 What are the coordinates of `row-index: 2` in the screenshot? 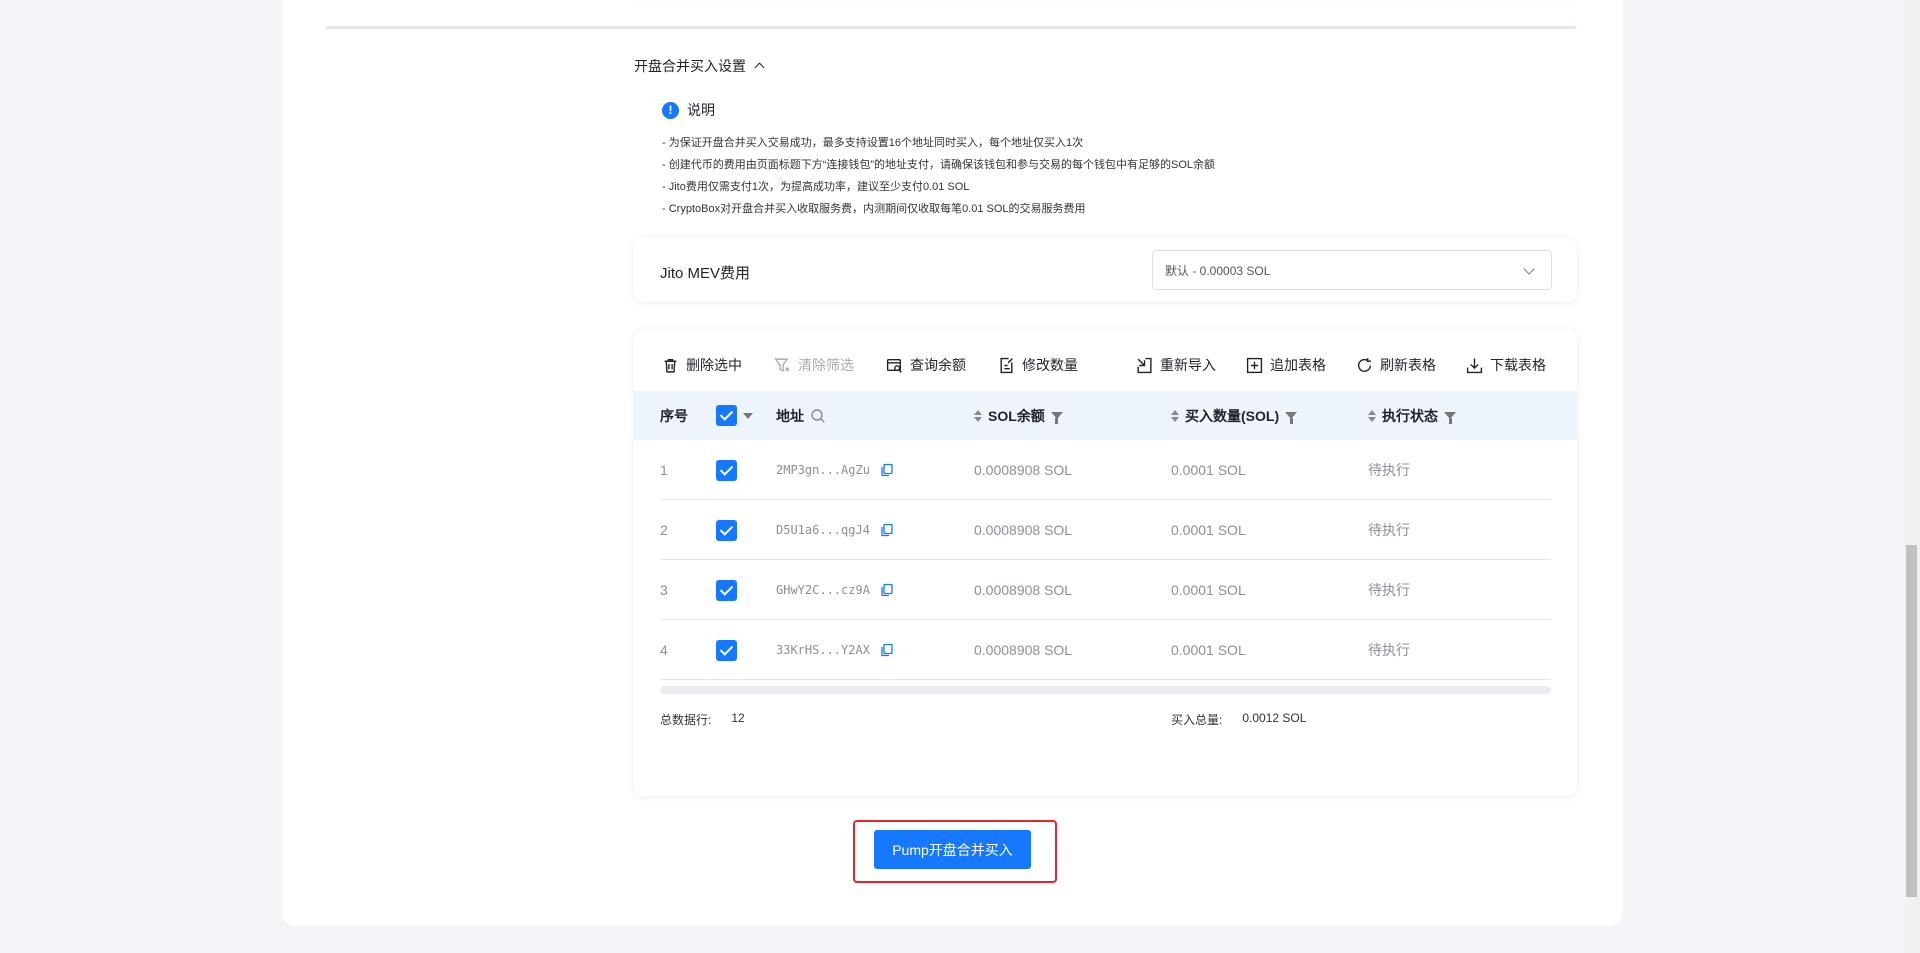 It's located at (664, 530).